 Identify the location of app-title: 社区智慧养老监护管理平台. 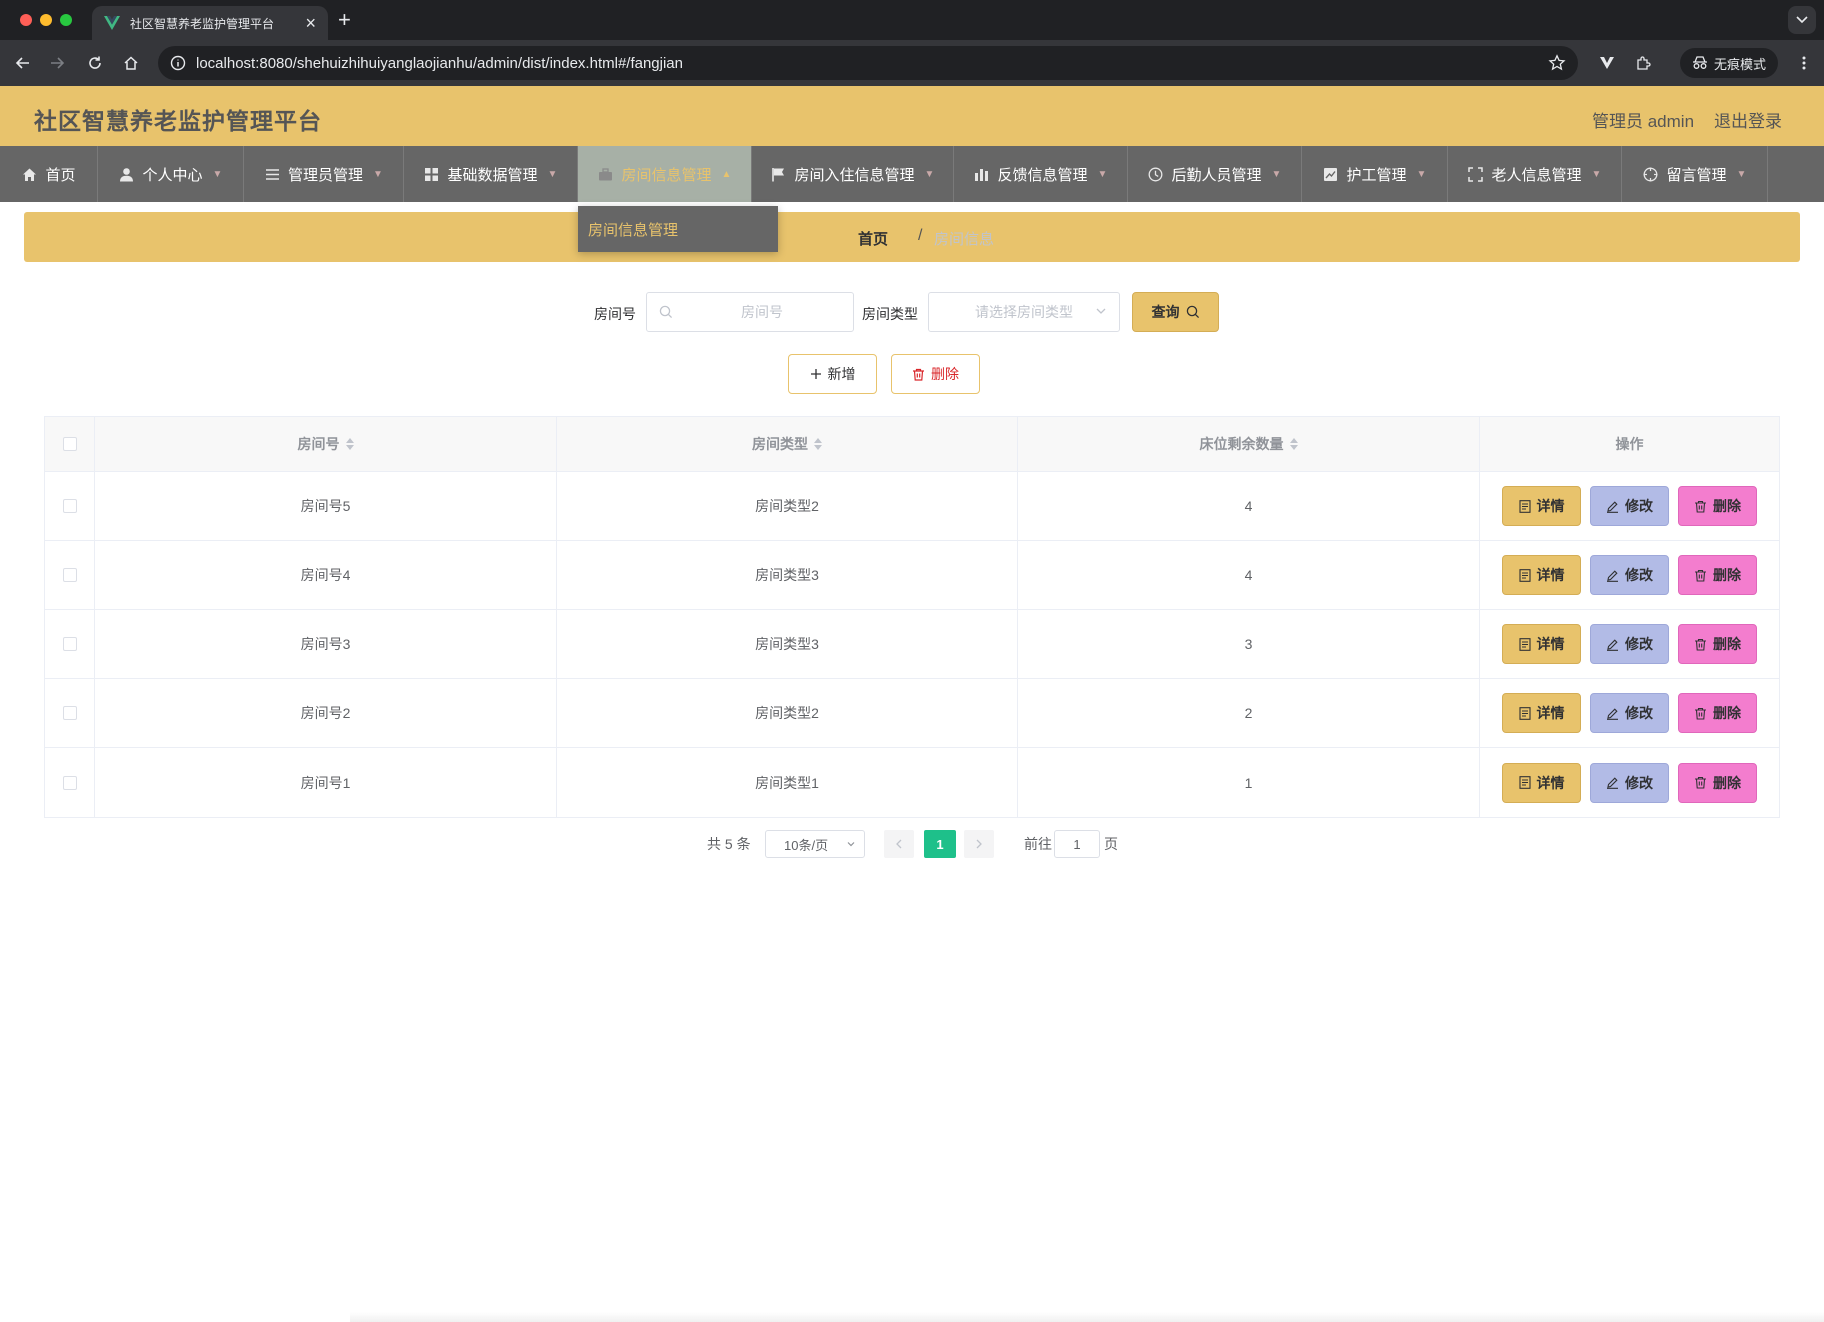
(178, 121).